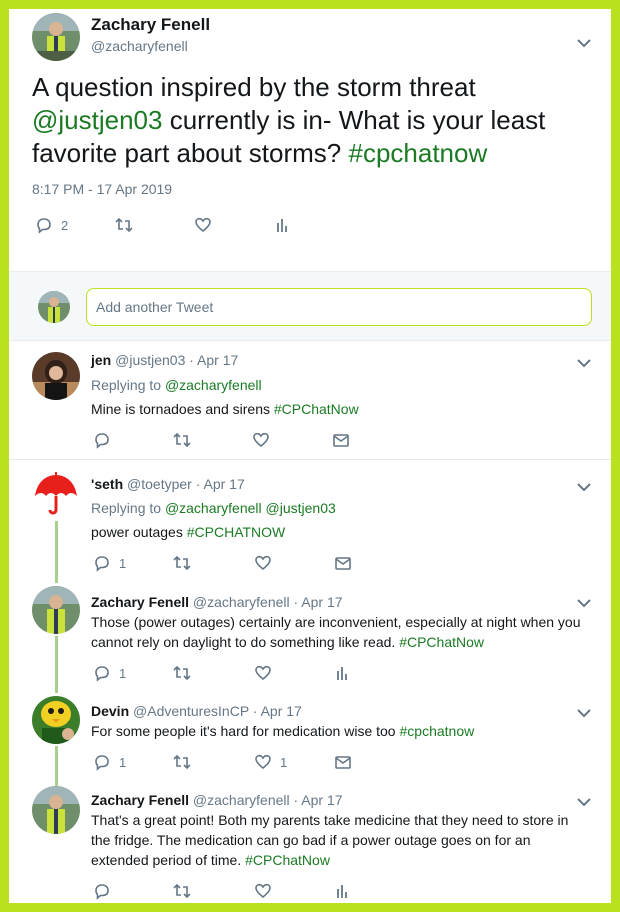 The height and width of the screenshot is (912, 620). What do you see at coordinates (236, 532) in the screenshot?
I see `hashtag-link: #CPCHATNOW` at bounding box center [236, 532].